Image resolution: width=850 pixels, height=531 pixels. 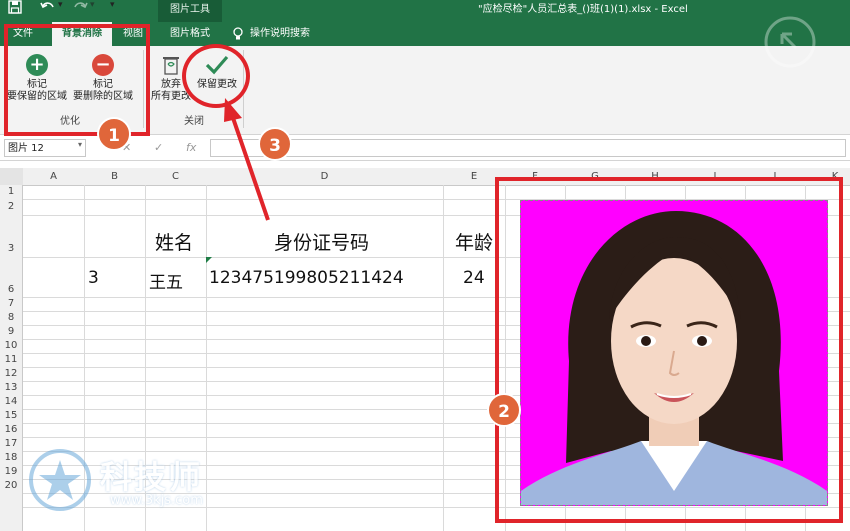 I want to click on annotation-badge-3: 3, so click(x=275, y=144).